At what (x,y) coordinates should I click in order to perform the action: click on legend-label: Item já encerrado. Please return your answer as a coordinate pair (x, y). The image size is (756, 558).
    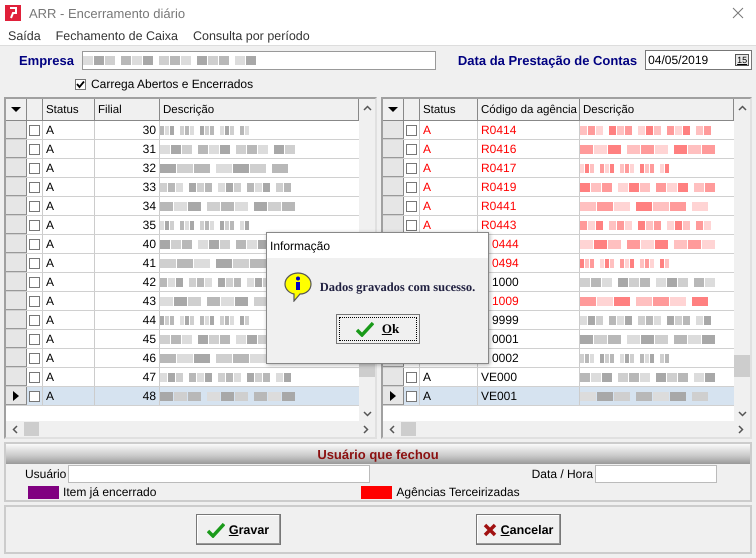
    Looking at the image, I should click on (109, 492).